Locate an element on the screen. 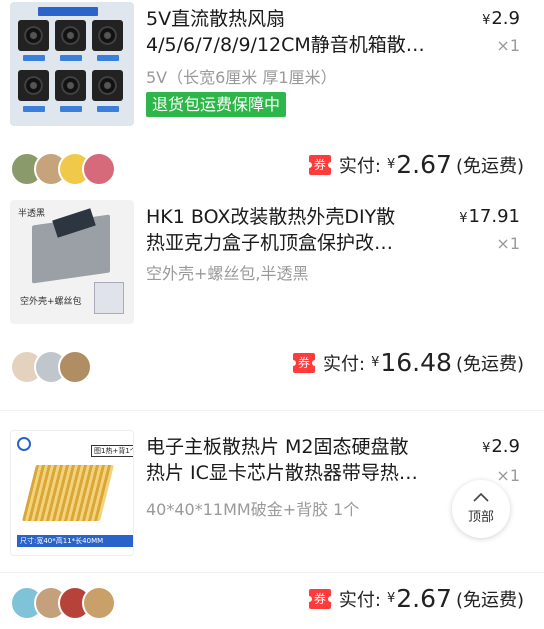 This screenshot has width=544, height=629. product-image-case: 半透黑 空外壳+螺丝包 is located at coordinates (72, 262).